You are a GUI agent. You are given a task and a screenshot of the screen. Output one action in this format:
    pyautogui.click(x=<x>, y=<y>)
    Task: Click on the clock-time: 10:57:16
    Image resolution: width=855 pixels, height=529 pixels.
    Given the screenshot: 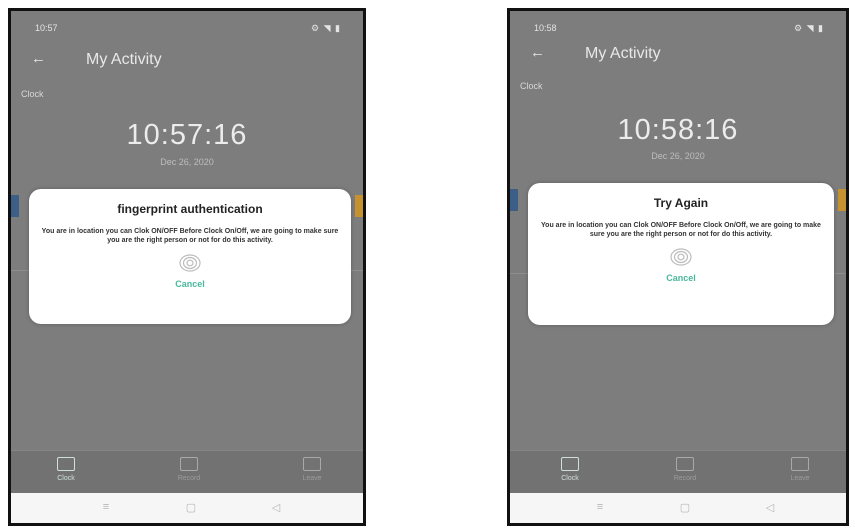 What is the action you would take?
    pyautogui.click(x=187, y=135)
    